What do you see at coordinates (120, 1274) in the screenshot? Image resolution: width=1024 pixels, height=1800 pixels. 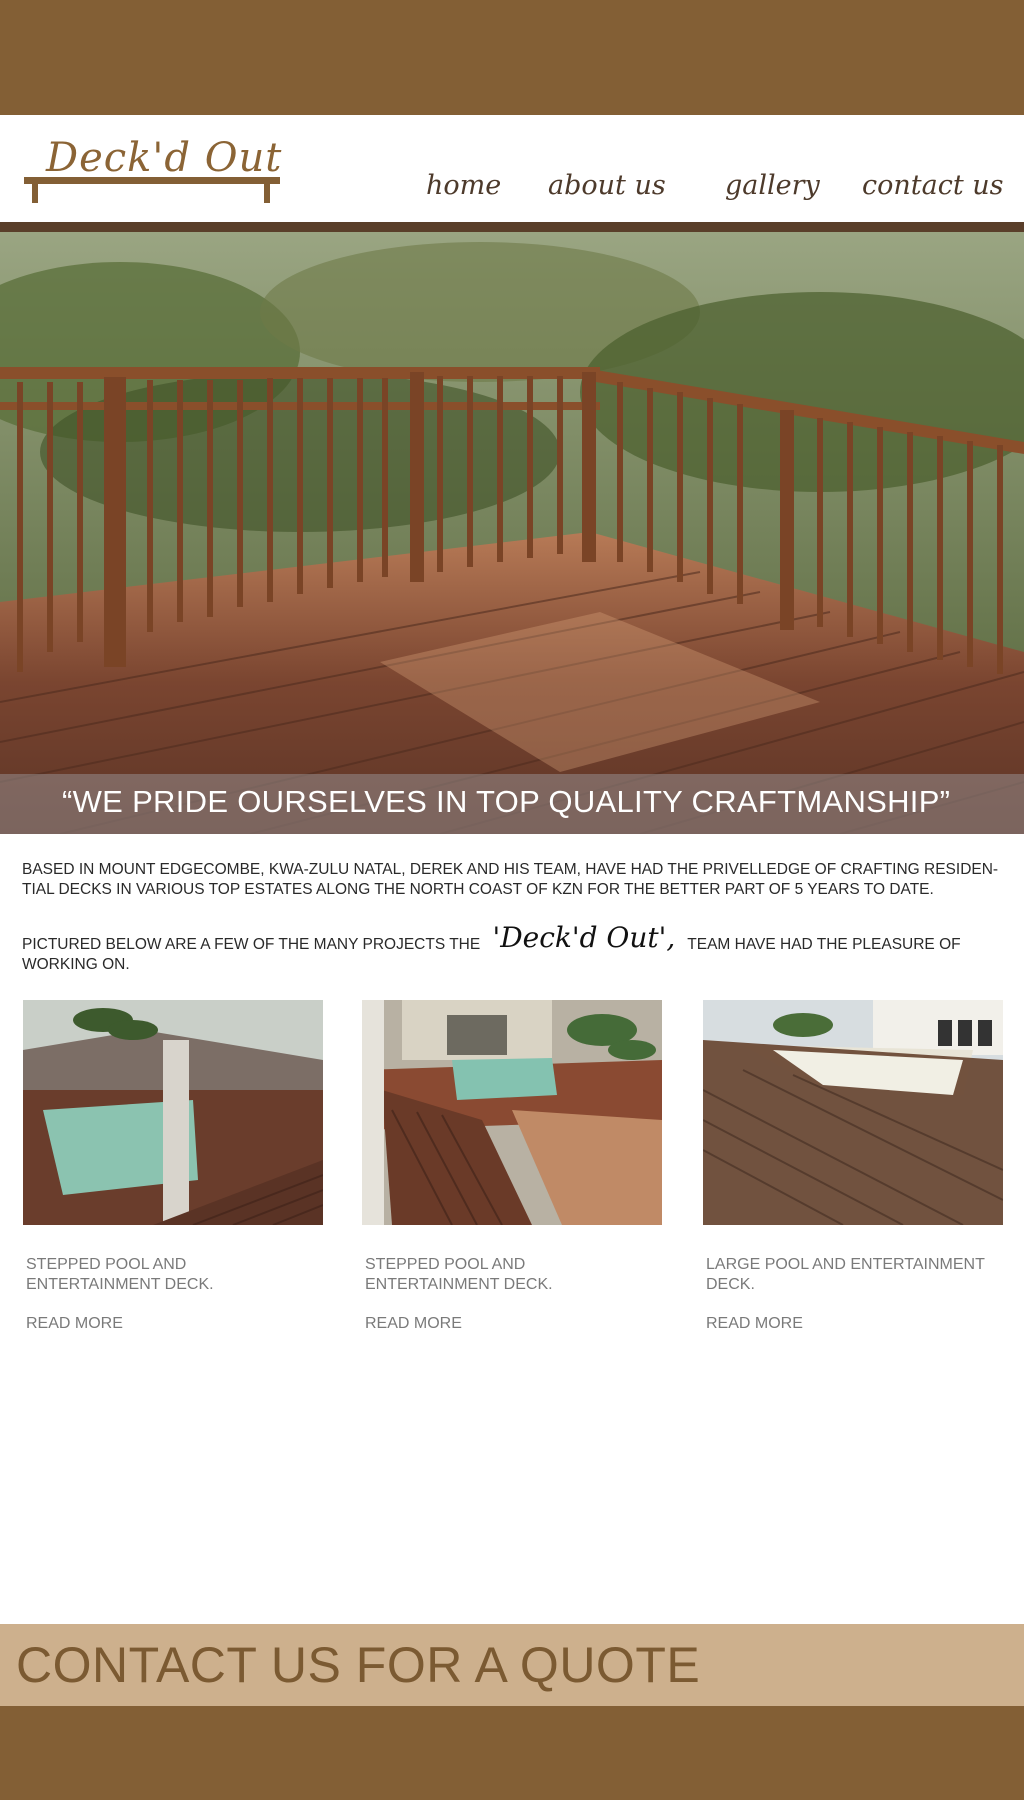 I see `project-title-1: STEPPED POOL AND ENTERTAINMENT DECK.` at bounding box center [120, 1274].